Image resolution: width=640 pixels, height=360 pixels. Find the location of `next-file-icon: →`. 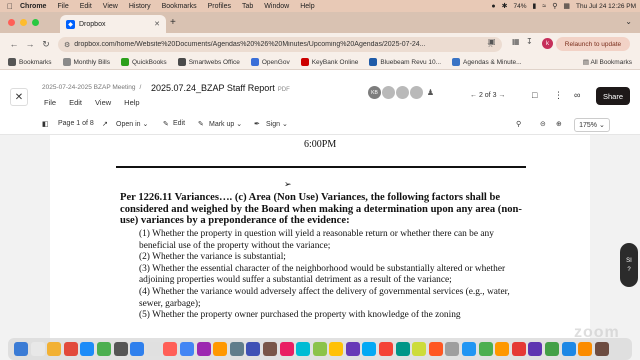

next-file-icon: → is located at coordinates (501, 95).